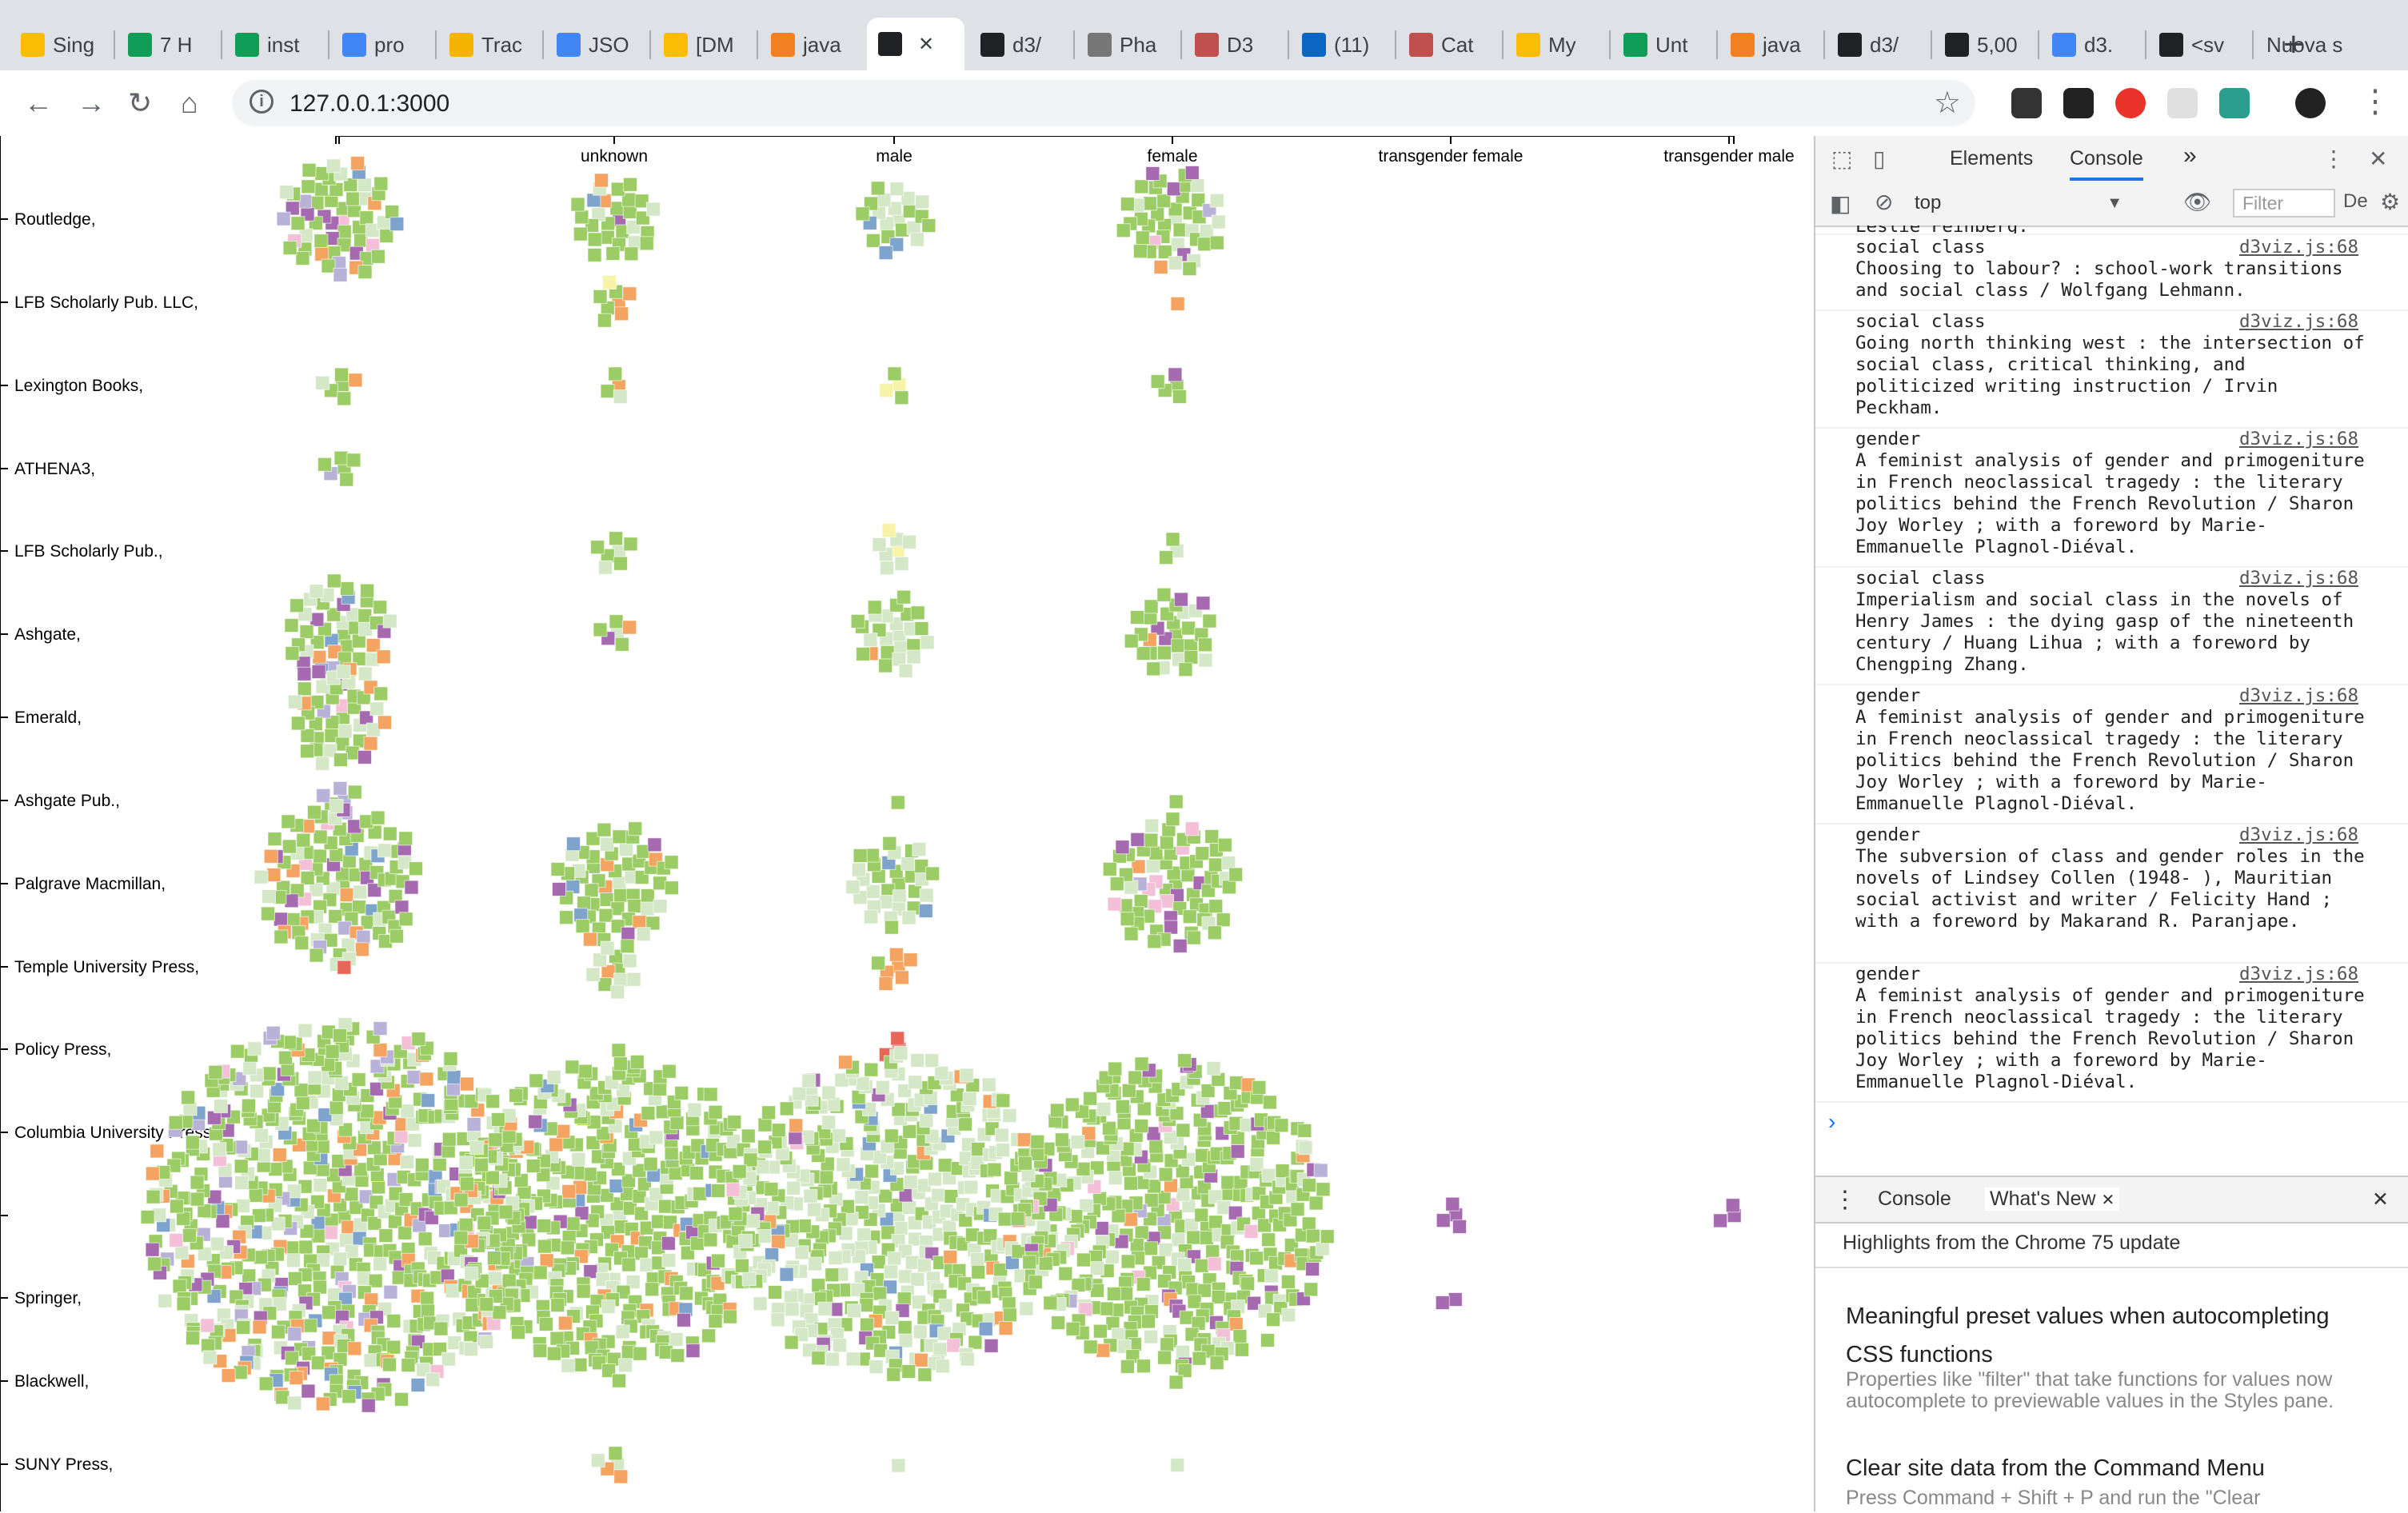 The width and height of the screenshot is (2408, 1513). Describe the element at coordinates (91, 103) in the screenshot. I see `forward-icon: →` at that location.